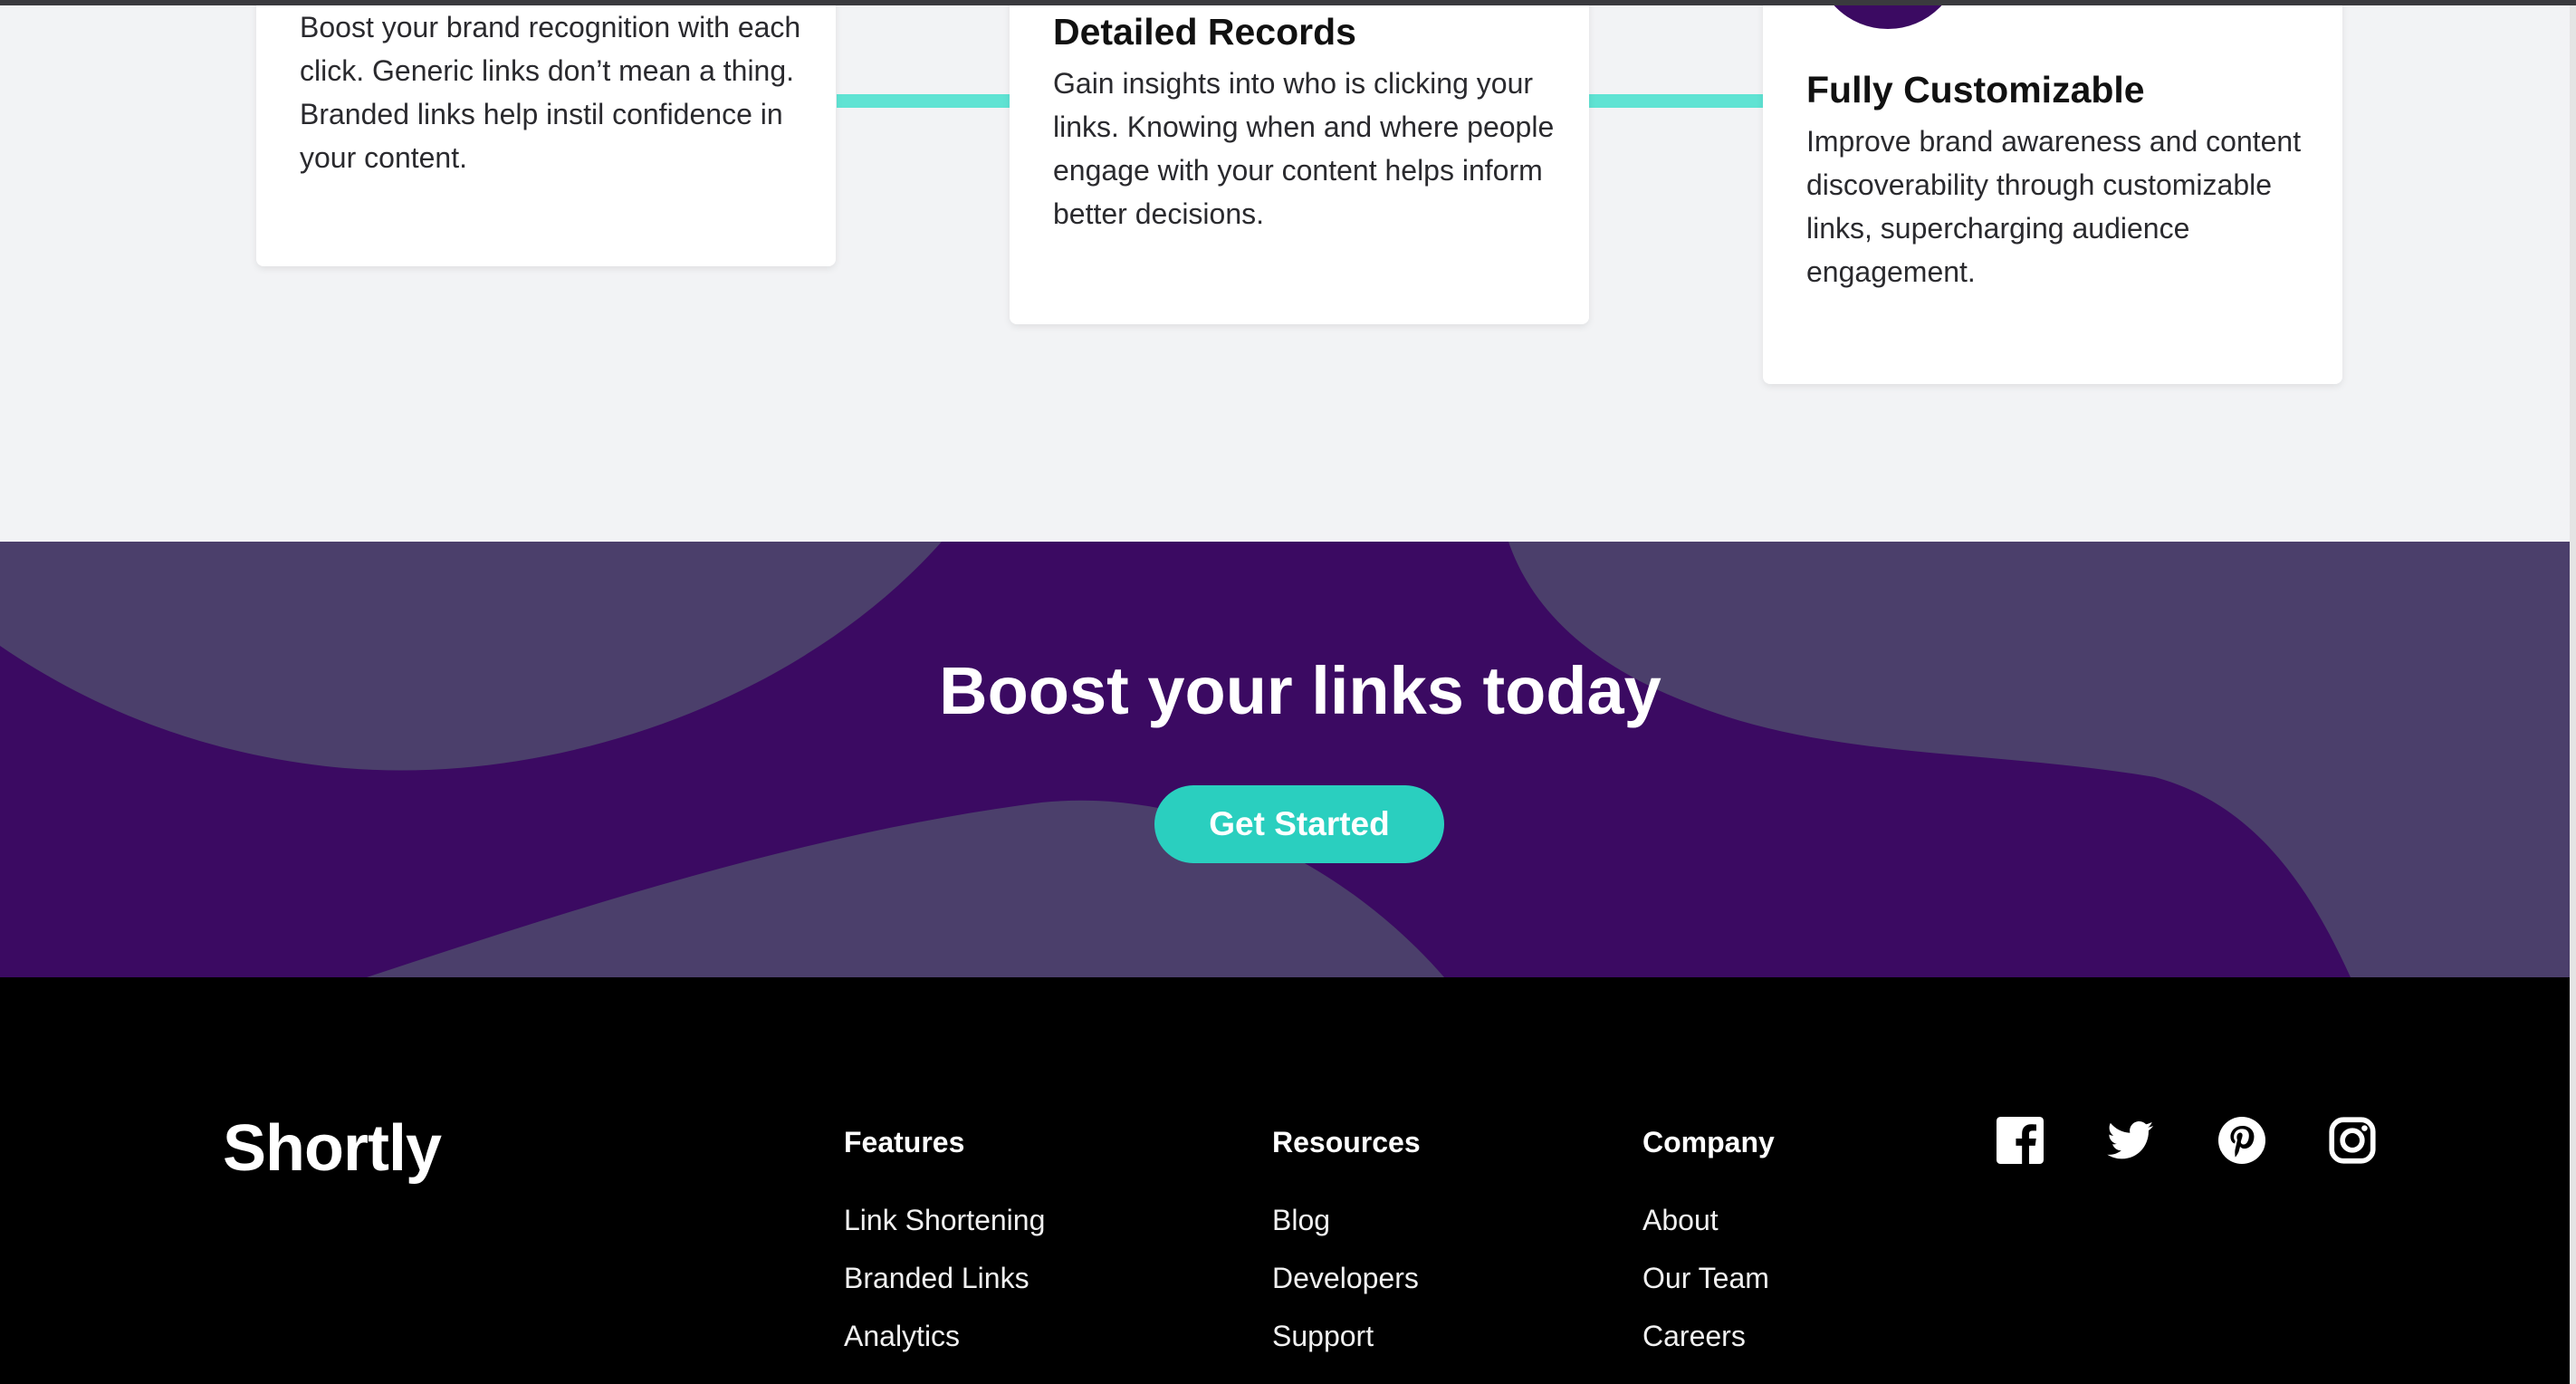 The height and width of the screenshot is (1384, 2576). Describe the element at coordinates (944, 1220) in the screenshot. I see `footer-link-link-shortening: Link Shortening` at that location.